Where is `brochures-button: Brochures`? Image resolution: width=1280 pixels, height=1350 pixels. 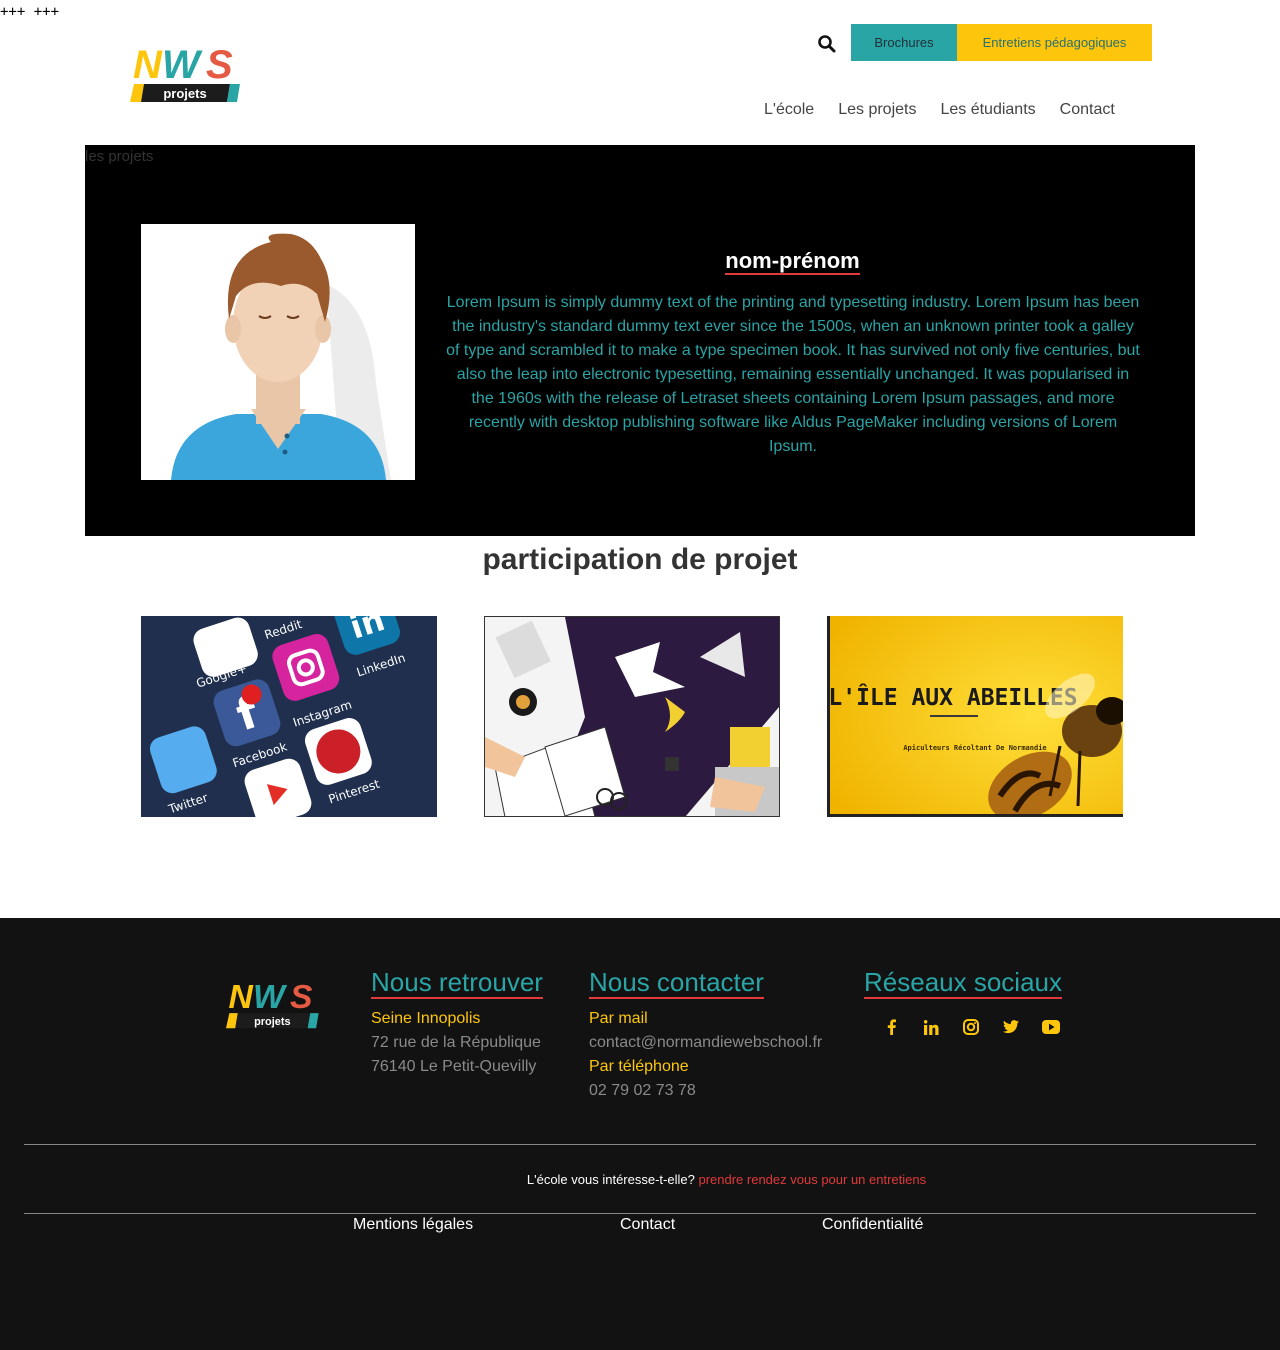
brochures-button: Brochures is located at coordinates (904, 42).